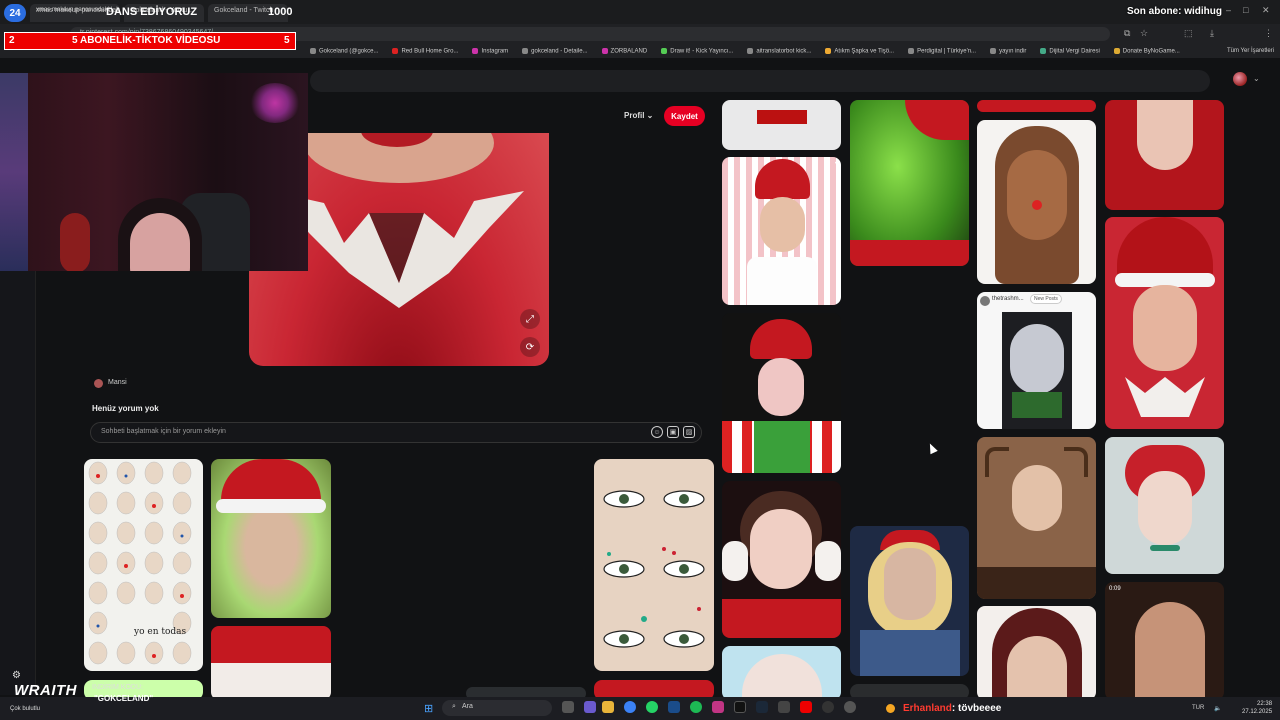 Image resolution: width=1280 pixels, height=720 pixels. What do you see at coordinates (1036, 106) in the screenshot?
I see `pin-partial` at bounding box center [1036, 106].